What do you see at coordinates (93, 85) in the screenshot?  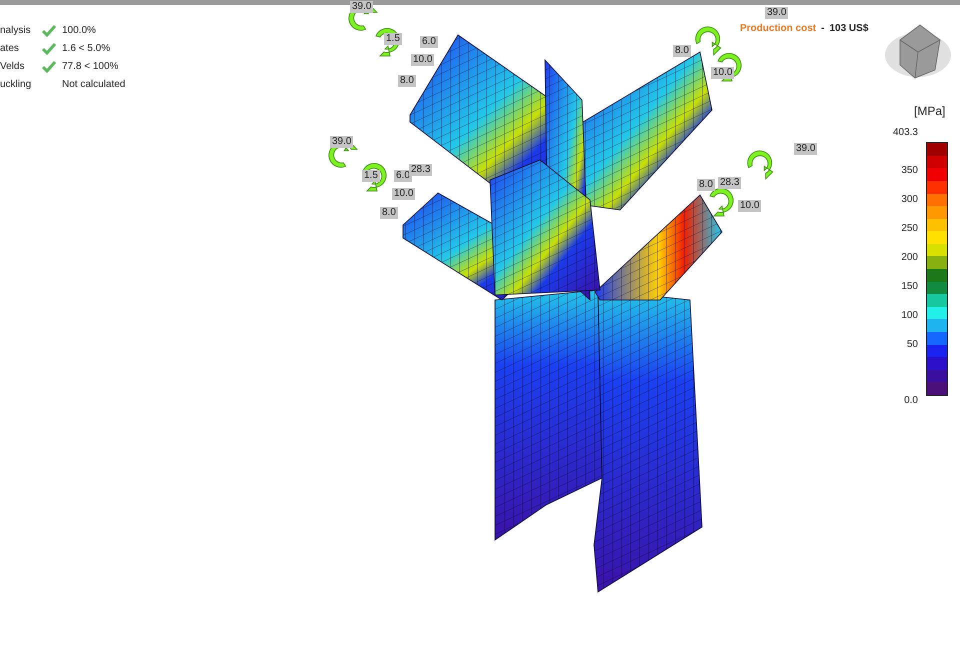 I see `check-value: Not calculated` at bounding box center [93, 85].